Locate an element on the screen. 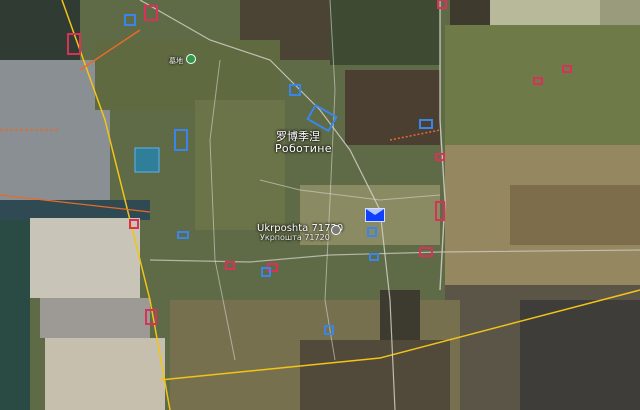 The height and width of the screenshot is (410, 640). town-label-cyrillic: Роботине is located at coordinates (303, 148).